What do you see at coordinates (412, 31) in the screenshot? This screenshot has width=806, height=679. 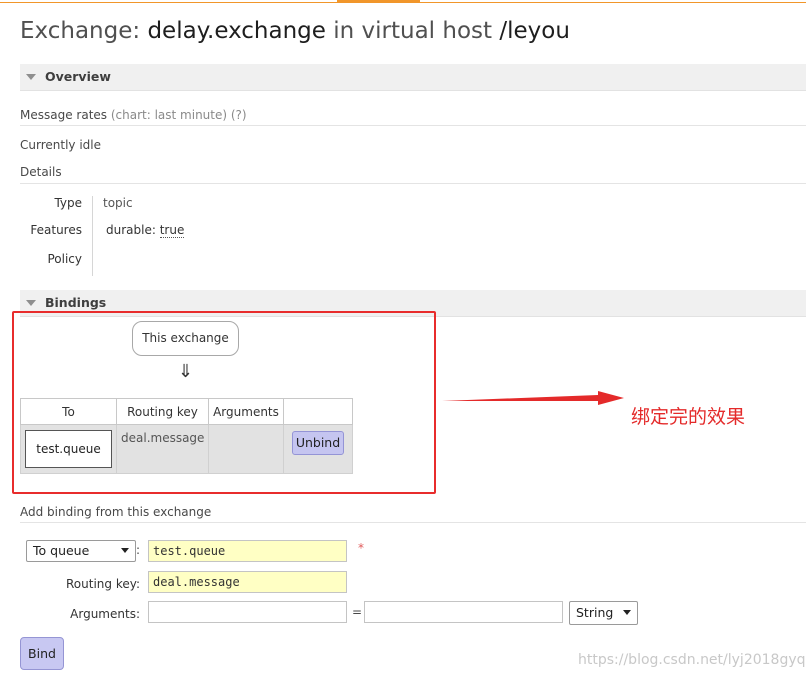 I see `title-middle: in virtual host` at bounding box center [412, 31].